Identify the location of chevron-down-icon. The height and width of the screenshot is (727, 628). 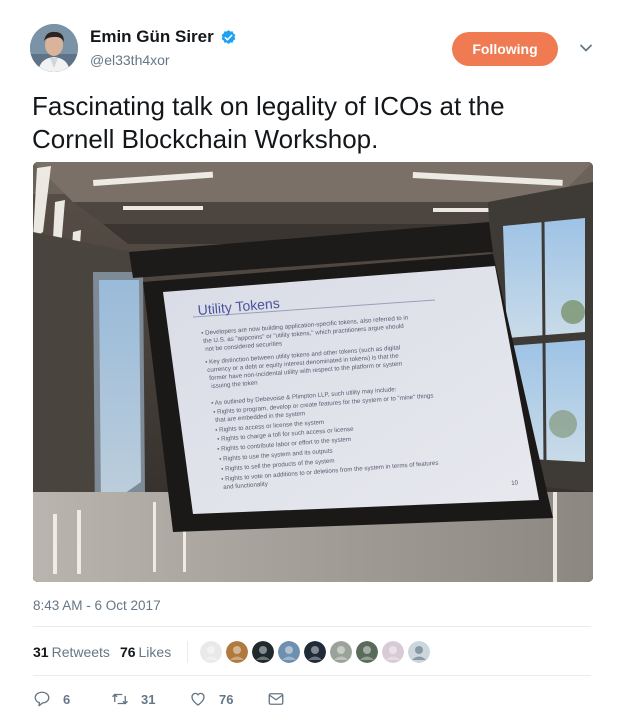
(586, 48).